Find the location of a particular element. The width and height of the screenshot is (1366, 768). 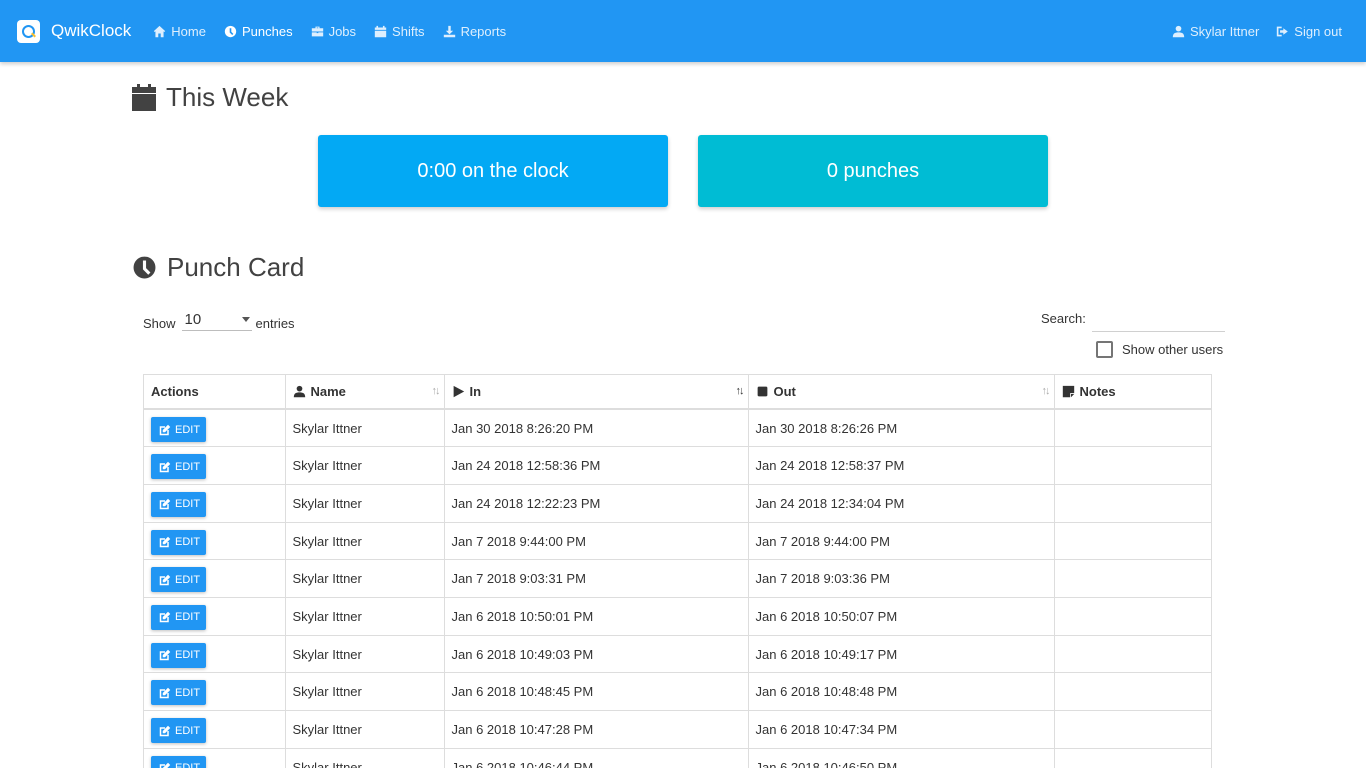

punch-count-card: 0 punches is located at coordinates (873, 171).